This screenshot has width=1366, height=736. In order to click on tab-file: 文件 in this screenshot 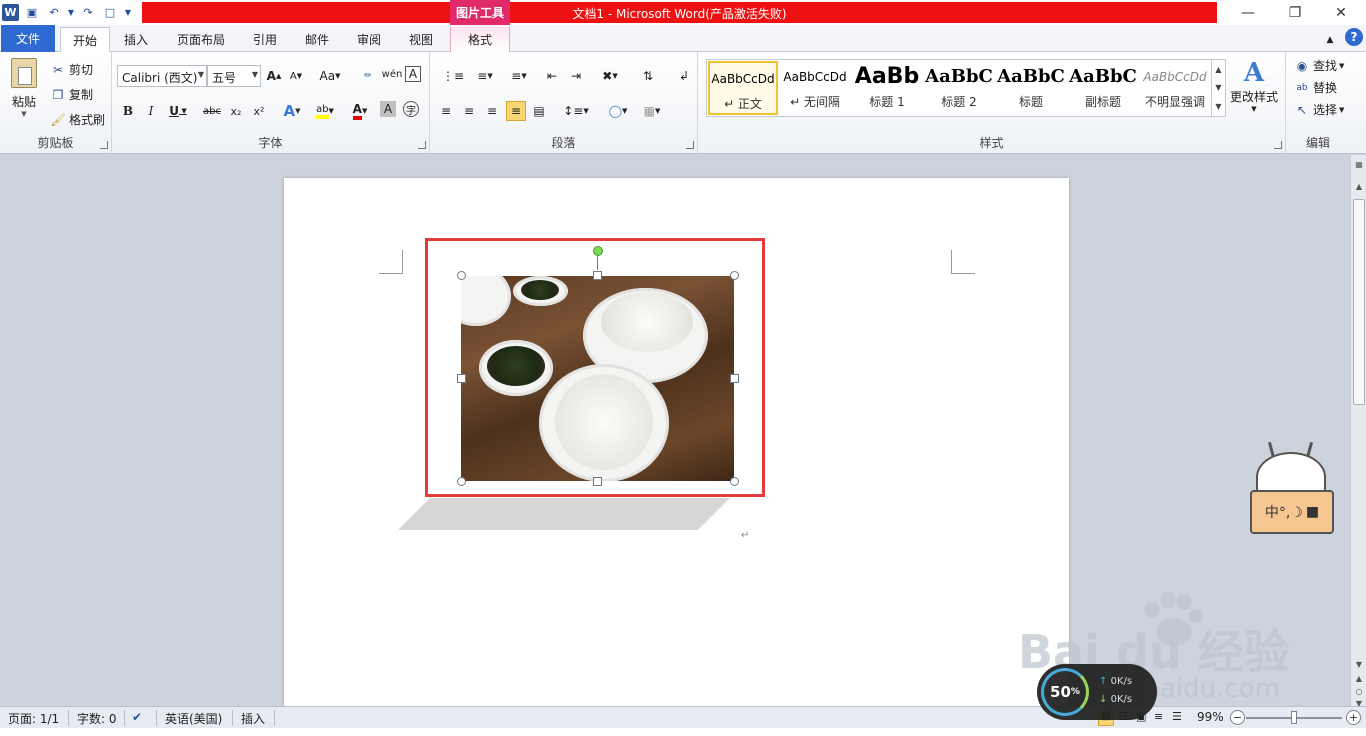, I will do `click(28, 38)`.